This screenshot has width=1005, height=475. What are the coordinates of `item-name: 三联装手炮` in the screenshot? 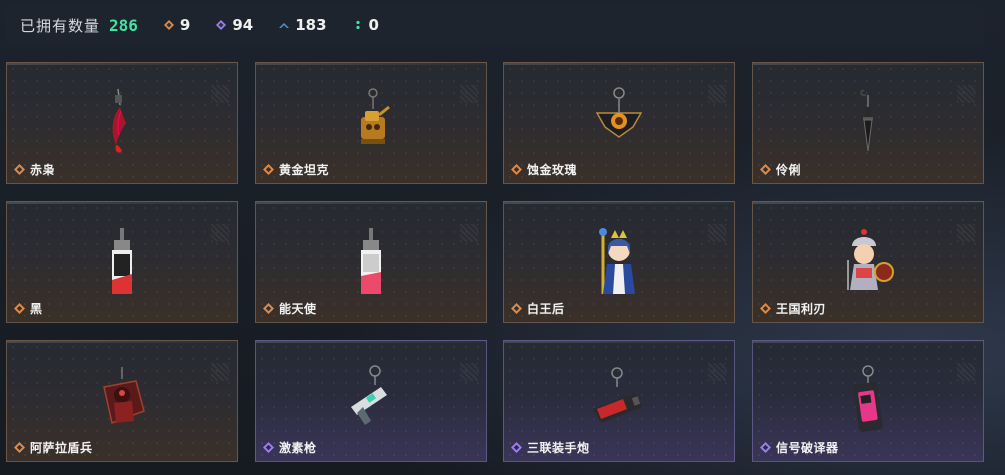 It's located at (558, 448).